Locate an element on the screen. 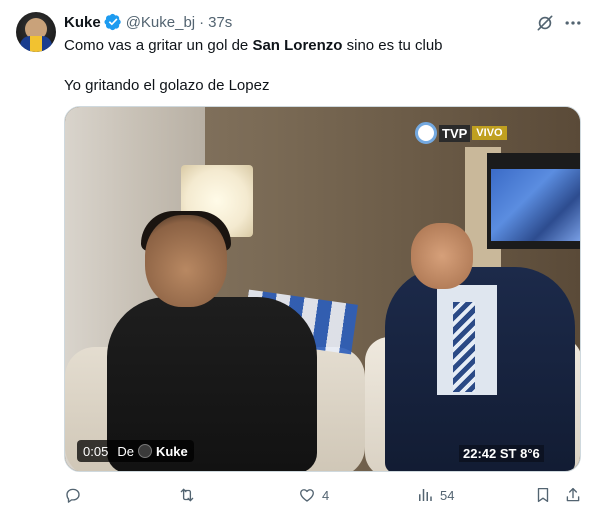  tweet-header: Kuke @Kuke_bj · 37s is located at coordinates (148, 22).